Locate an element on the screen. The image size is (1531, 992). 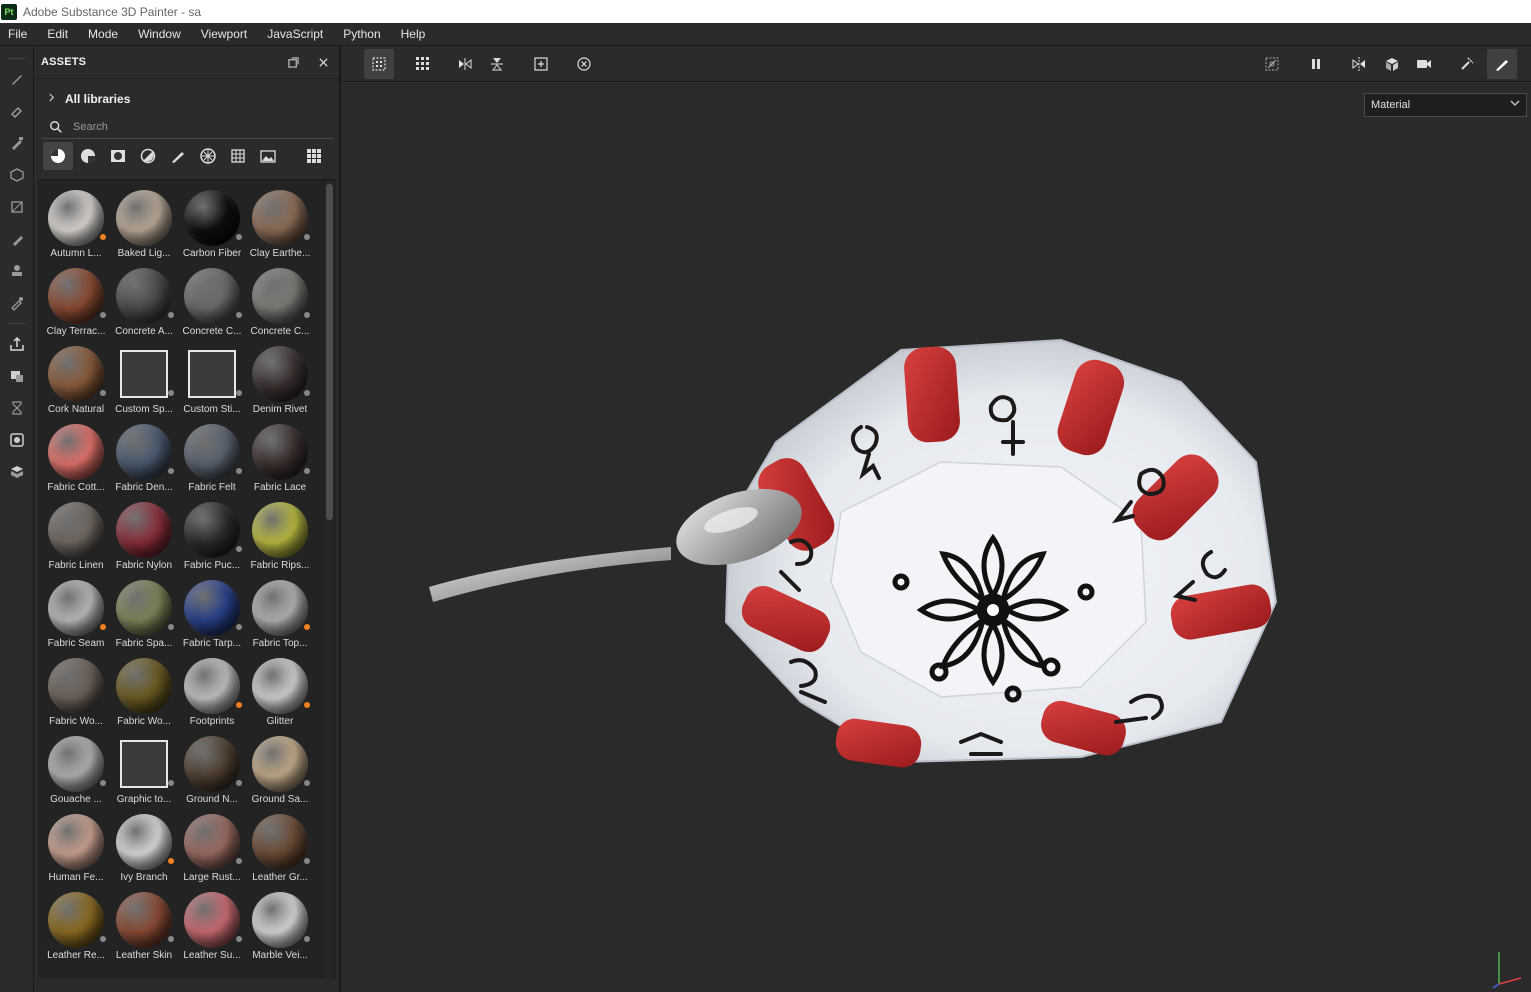
menu-edit: Edit is located at coordinates (57, 34).